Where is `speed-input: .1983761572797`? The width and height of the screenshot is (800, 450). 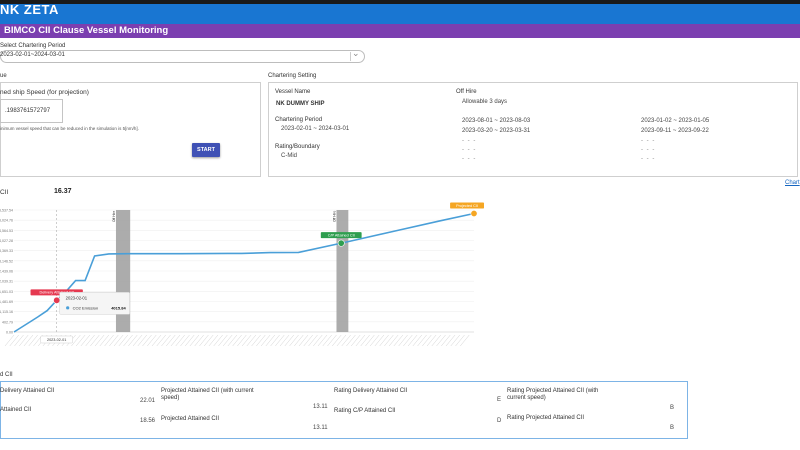
speed-input: .1983761572797 is located at coordinates (31, 111).